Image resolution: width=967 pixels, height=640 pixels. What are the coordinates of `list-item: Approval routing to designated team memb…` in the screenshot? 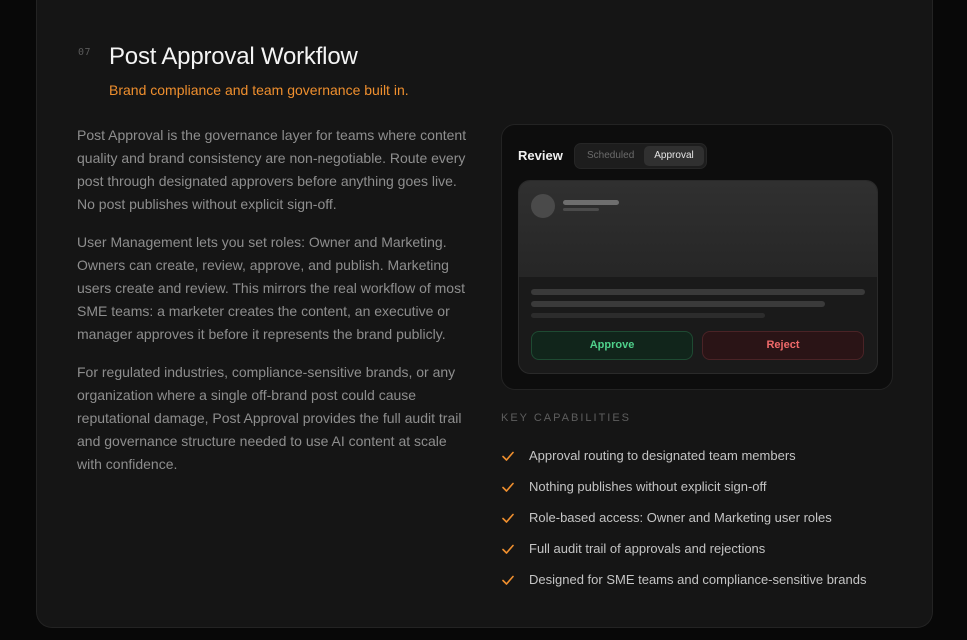 It's located at (683, 455).